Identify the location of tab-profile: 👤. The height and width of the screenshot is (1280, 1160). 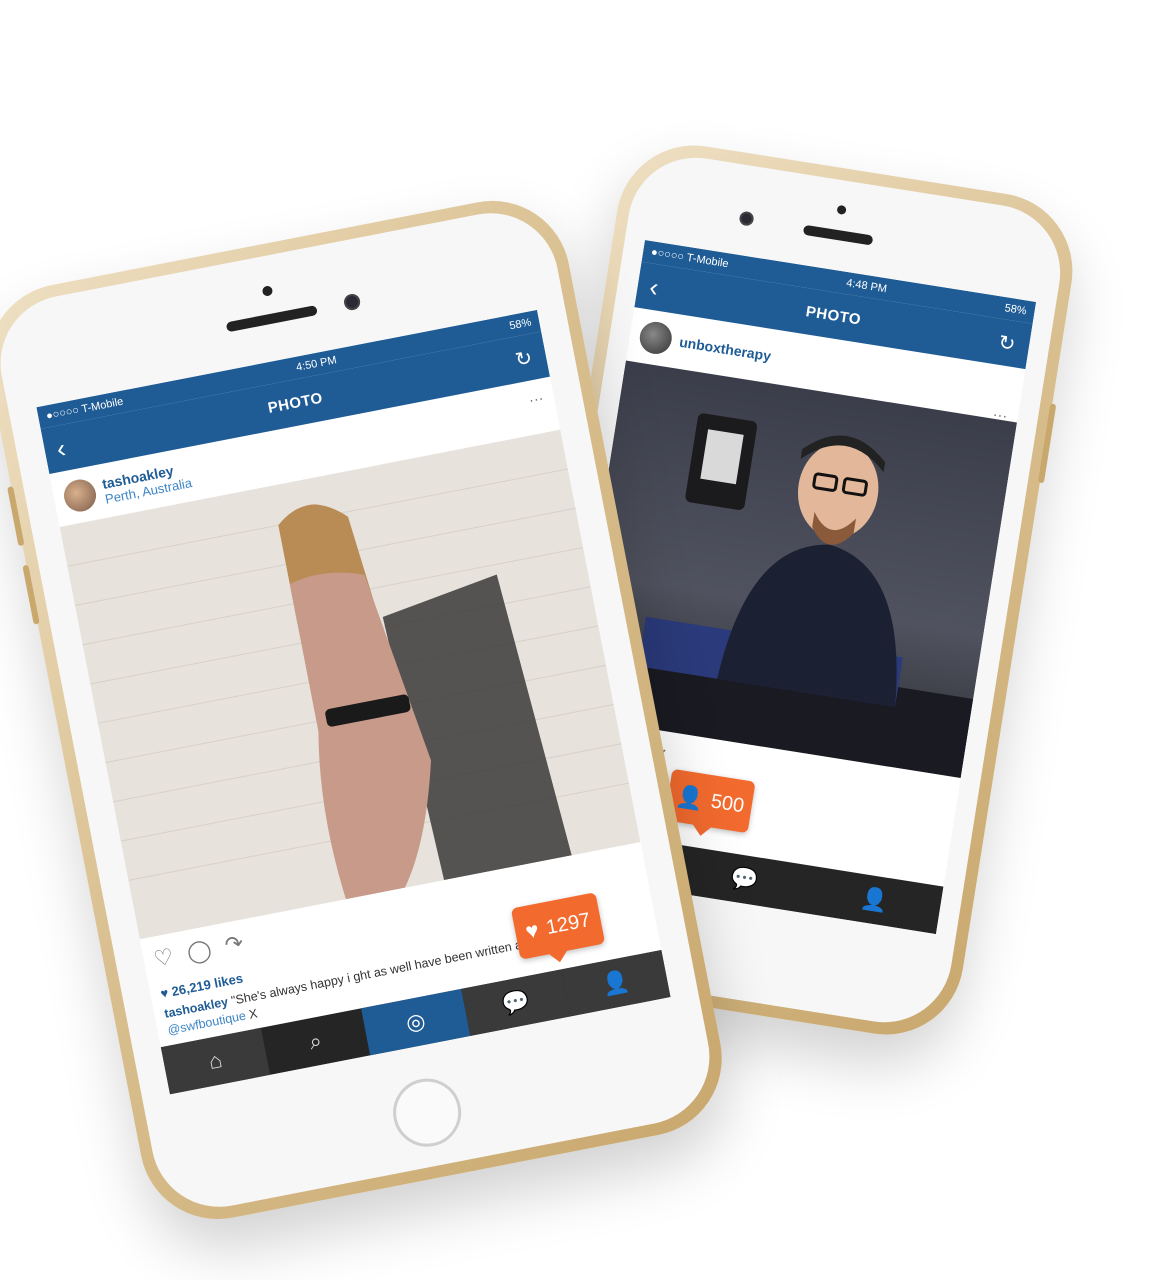
(616, 983).